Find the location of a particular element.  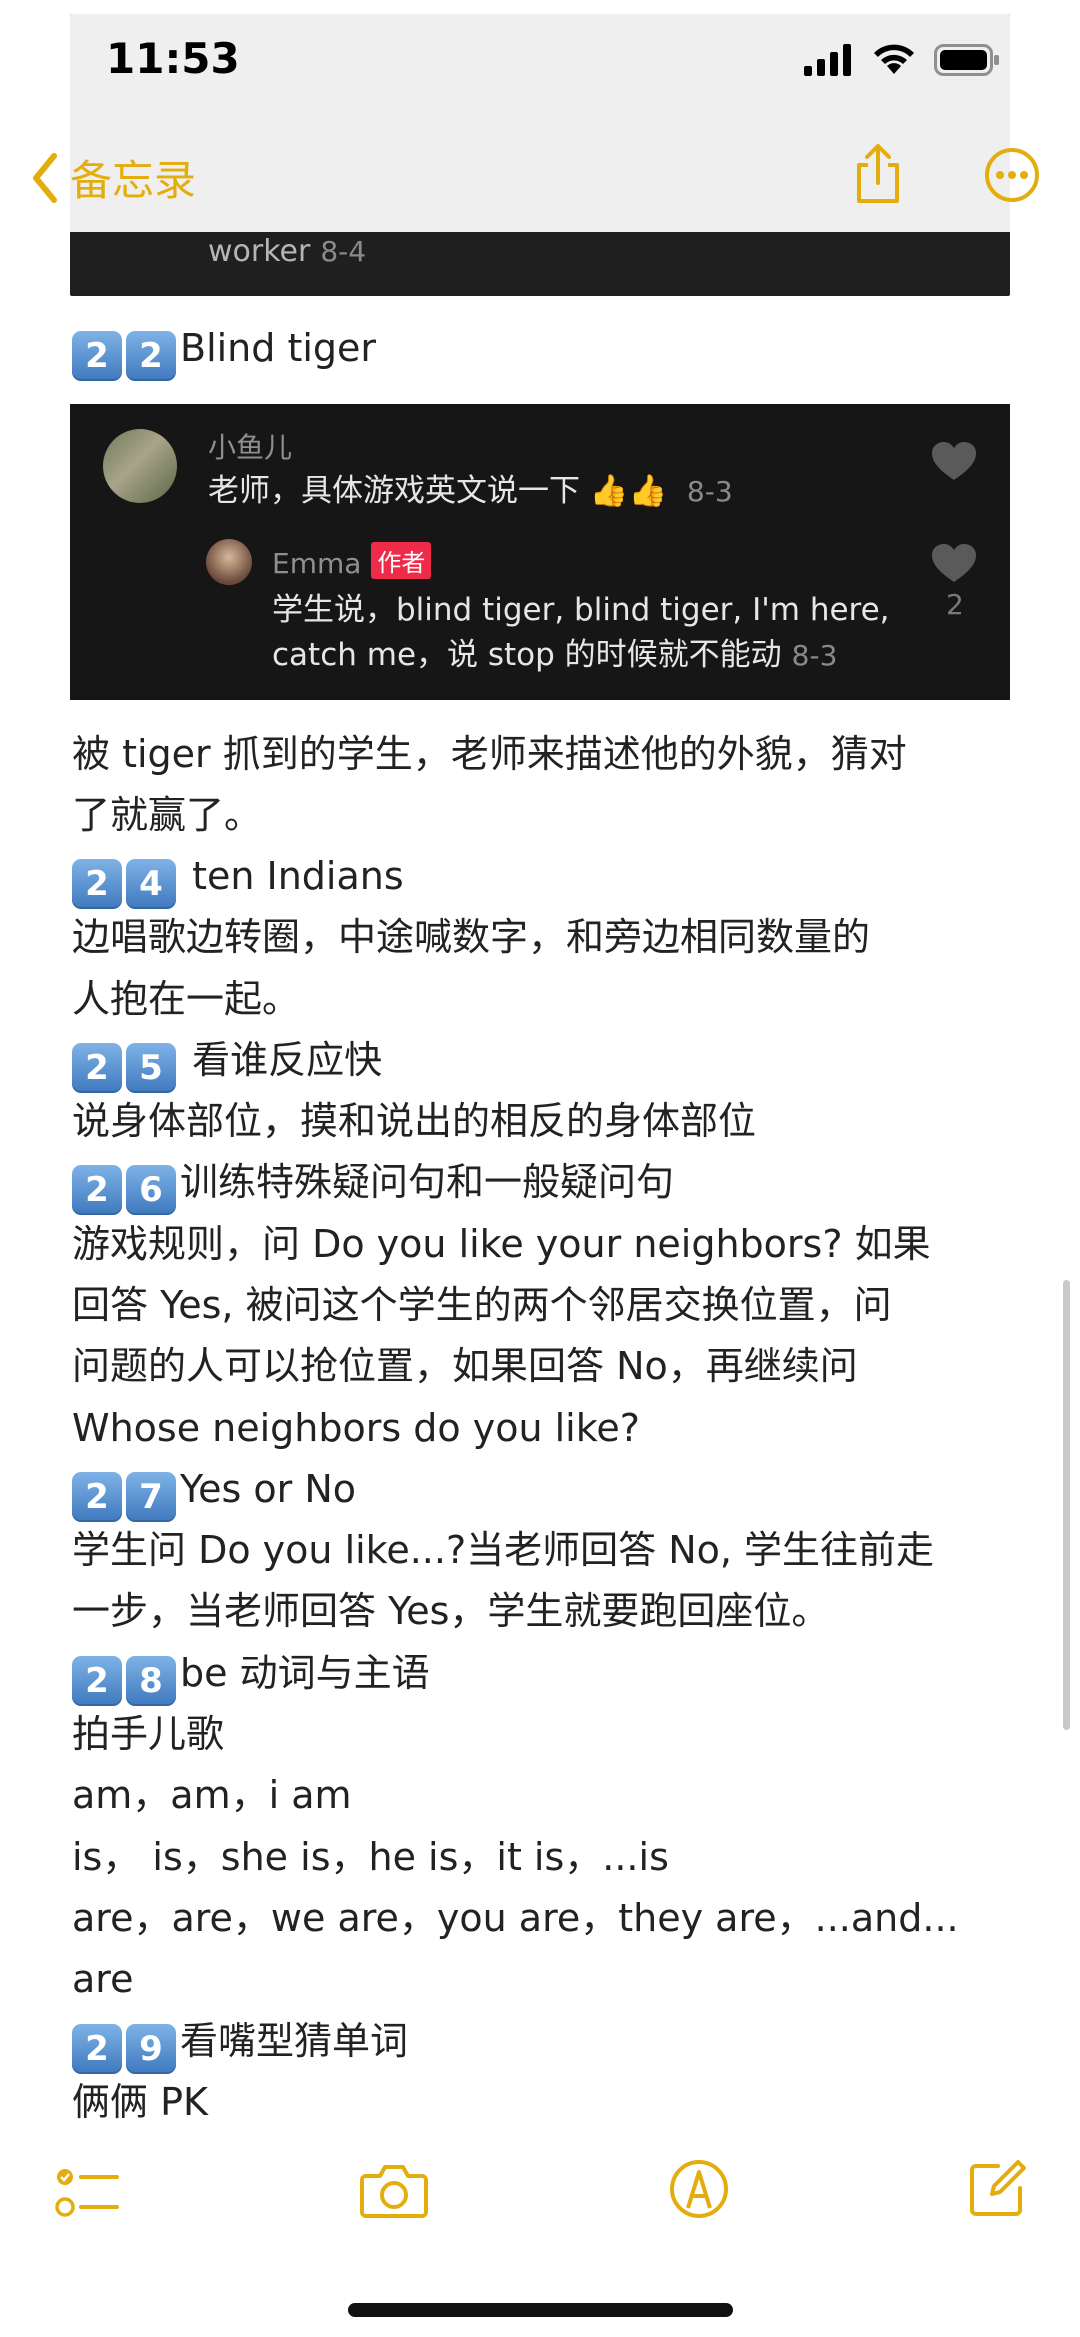

paragraph: 学生问 Do you like...?当老师回答 No, 学生往前走 is located at coordinates (503, 1550).